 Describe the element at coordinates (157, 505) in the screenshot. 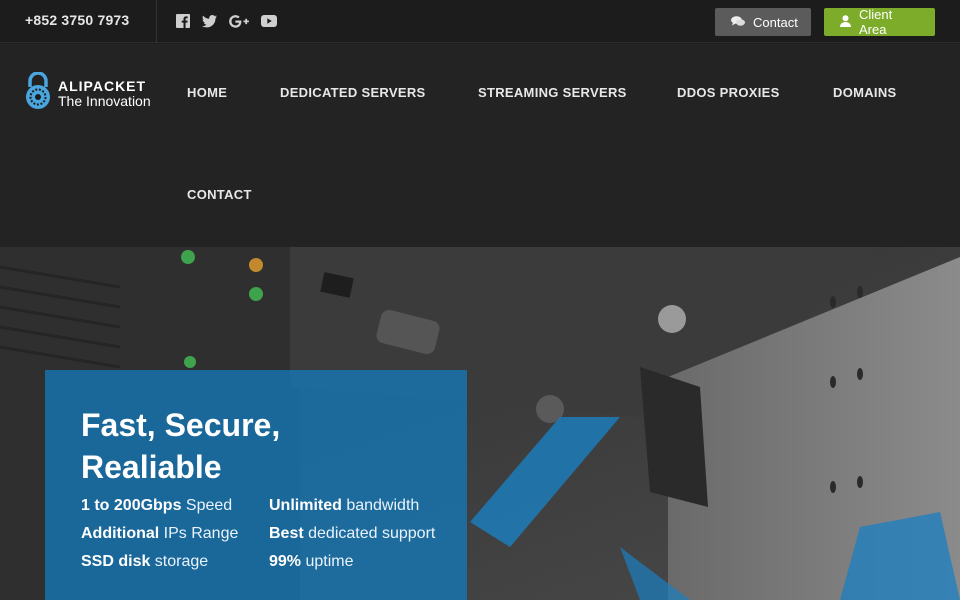

I see `feature-item: 1 to 200Gbps Speed` at that location.